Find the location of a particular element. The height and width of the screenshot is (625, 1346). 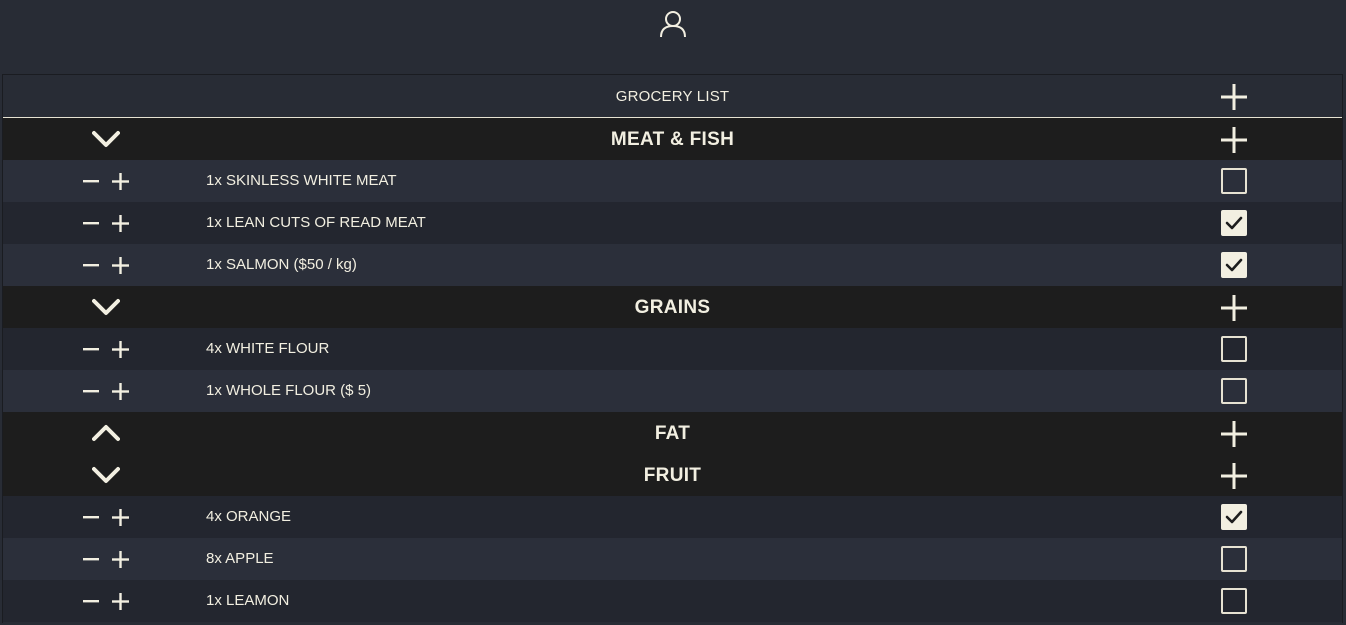

top-bar is located at coordinates (673, 37).